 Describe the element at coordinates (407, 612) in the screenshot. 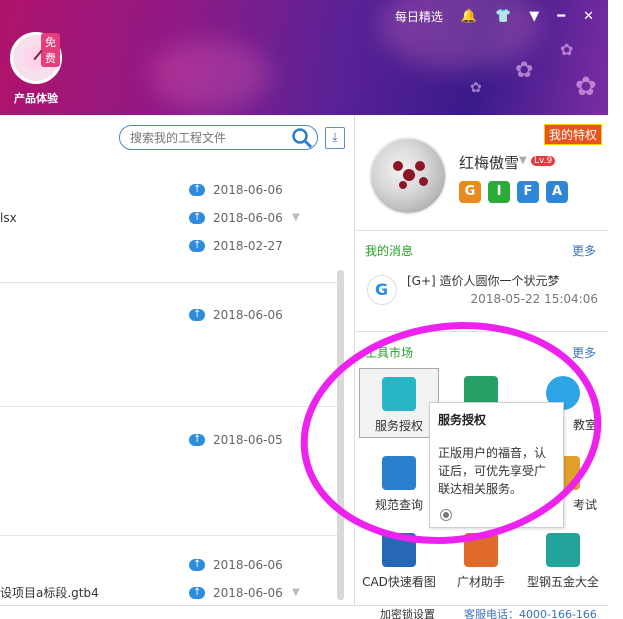

I see `encrypt-lock-settings-link: 加密锁设置` at that location.